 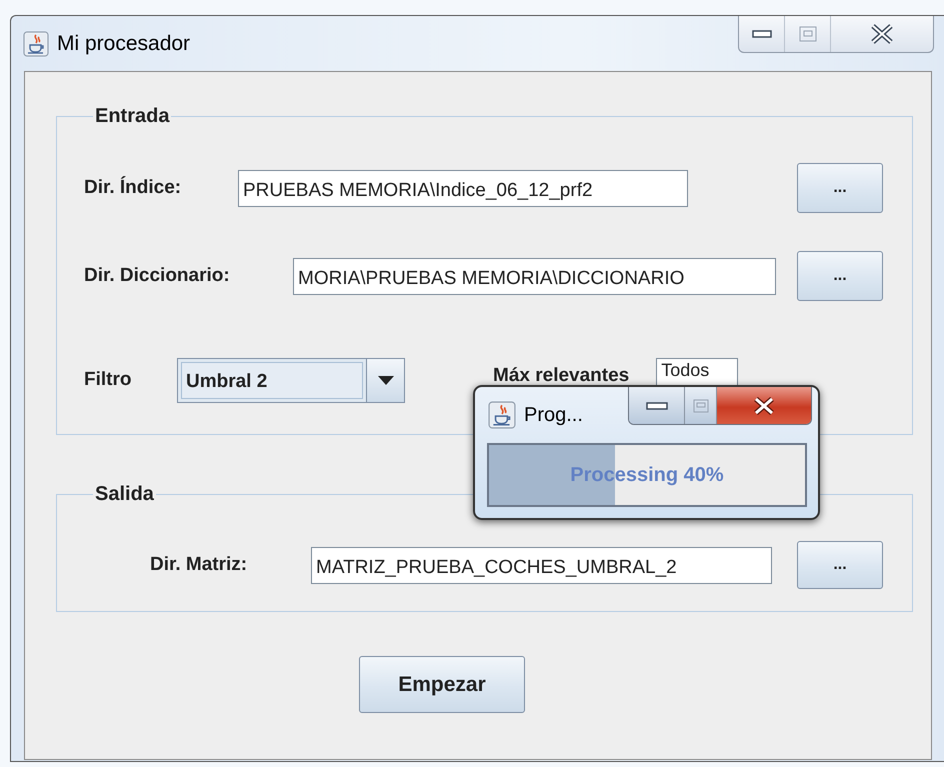 What do you see at coordinates (133, 187) in the screenshot?
I see `field-label: Dir. Índice:` at bounding box center [133, 187].